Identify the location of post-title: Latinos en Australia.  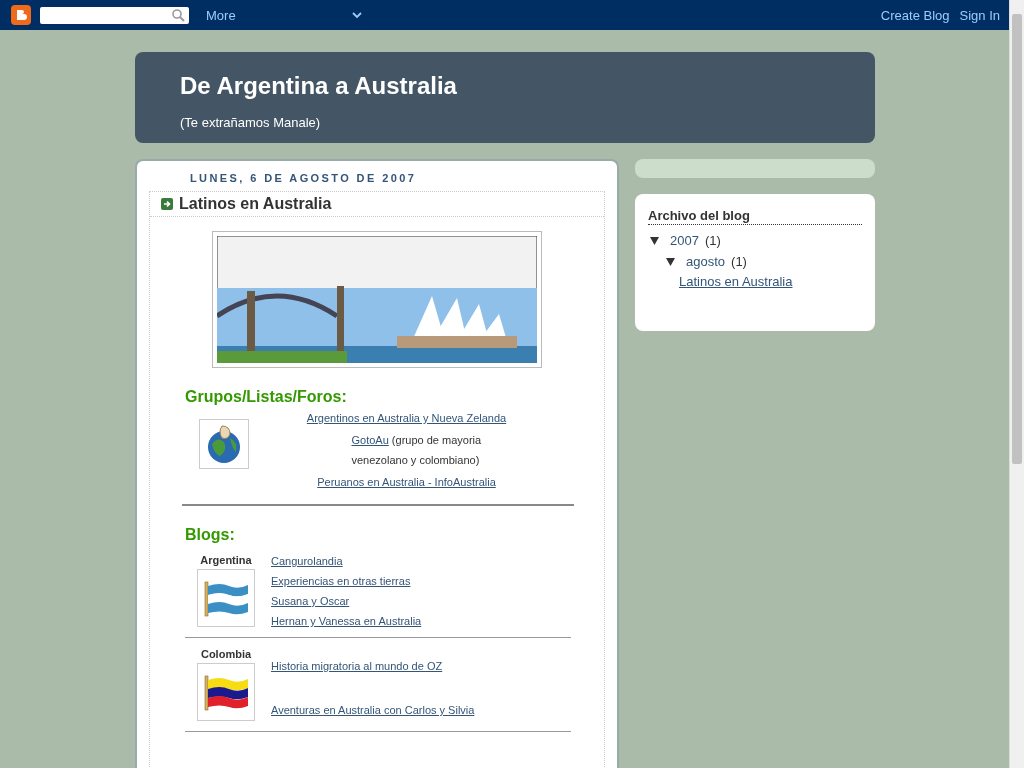
(255, 204).